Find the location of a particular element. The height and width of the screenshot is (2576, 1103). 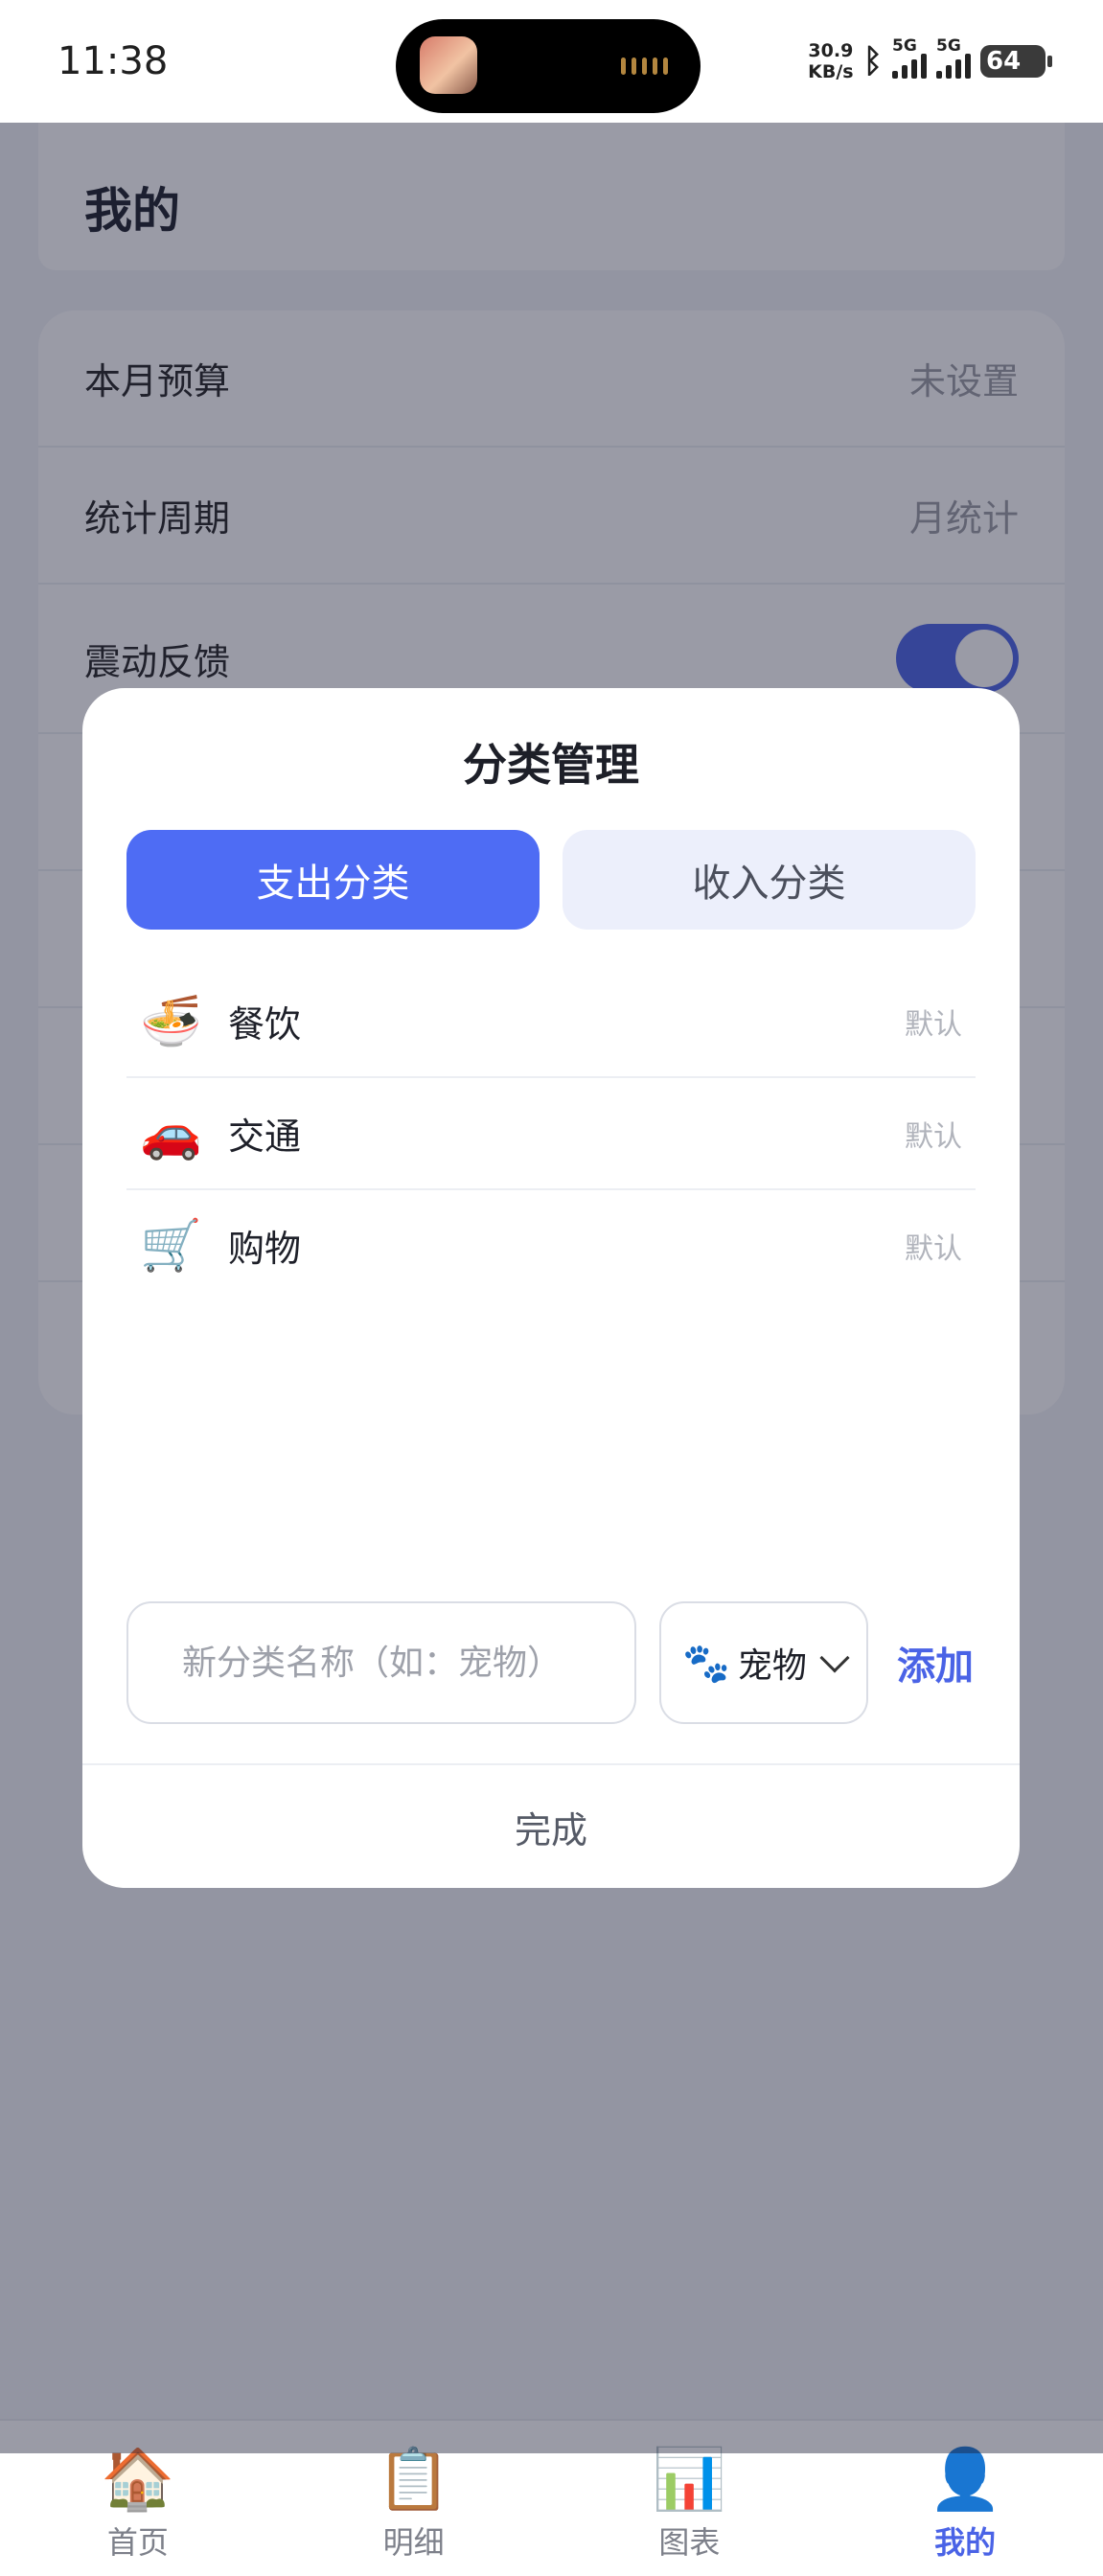

audio-wave-icon is located at coordinates (644, 66).